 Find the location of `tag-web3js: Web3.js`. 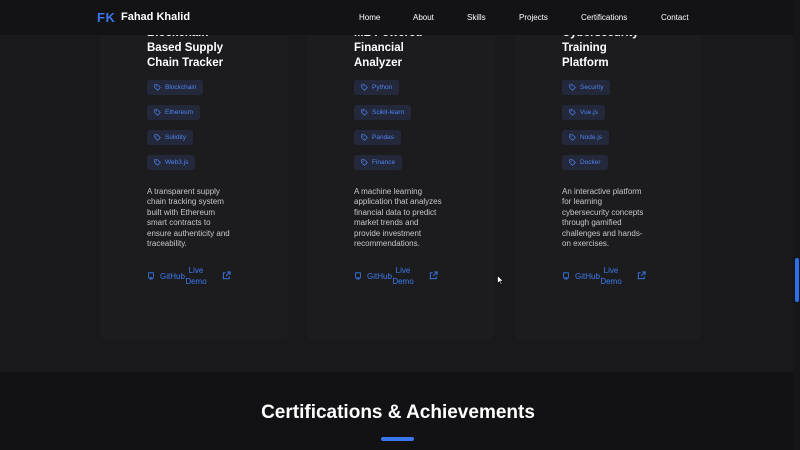

tag-web3js: Web3.js is located at coordinates (171, 162).